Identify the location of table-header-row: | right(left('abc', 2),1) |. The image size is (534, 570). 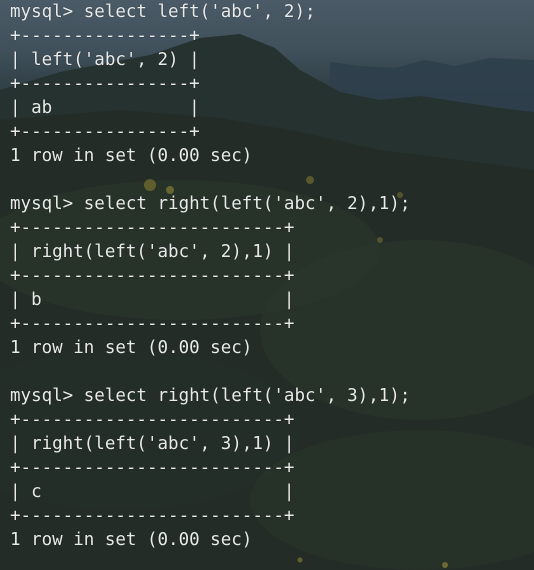
(152, 252).